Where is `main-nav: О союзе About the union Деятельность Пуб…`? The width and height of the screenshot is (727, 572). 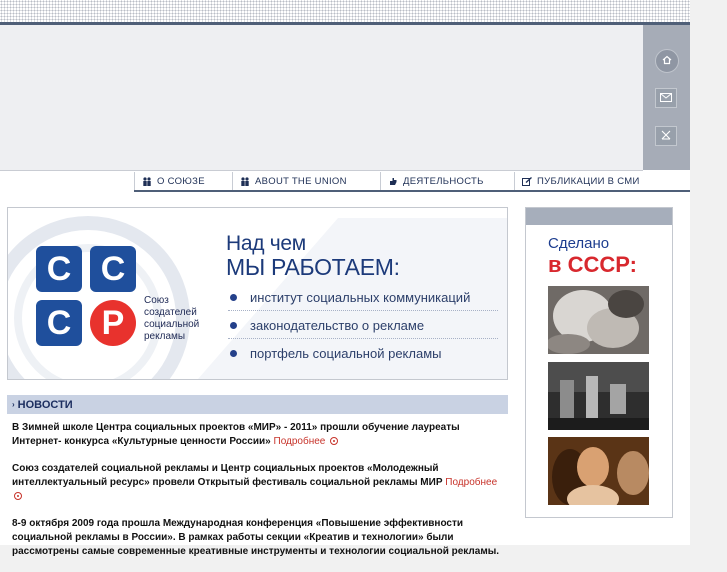 main-nav: О союзе About the union Деятельность Пуб… is located at coordinates (412, 182).